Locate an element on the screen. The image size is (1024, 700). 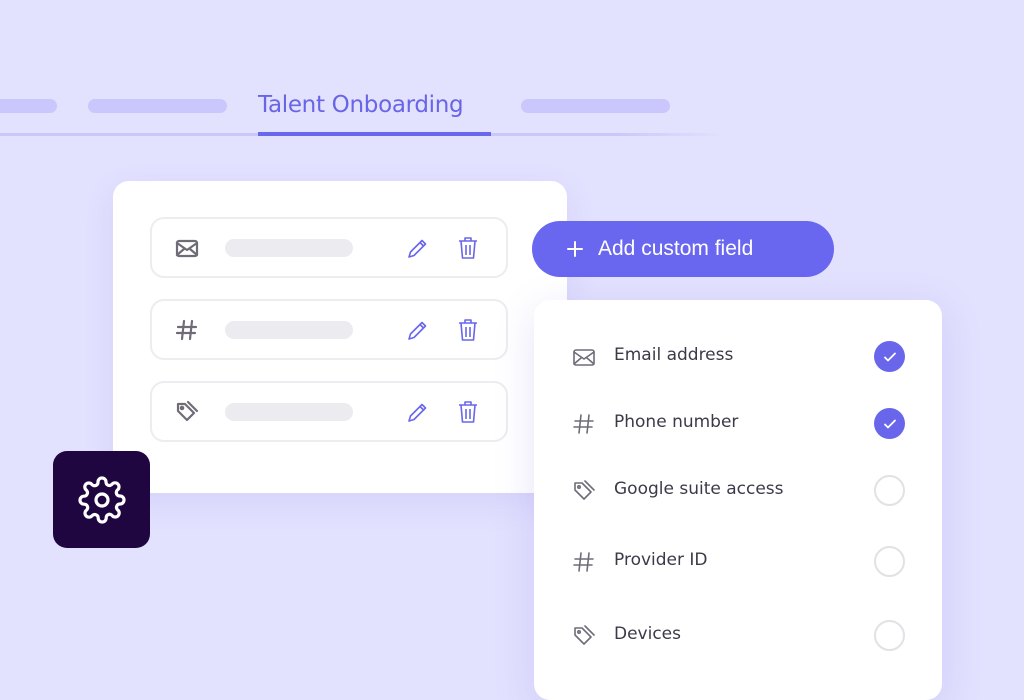
active-tab-indicator is located at coordinates (374, 134).